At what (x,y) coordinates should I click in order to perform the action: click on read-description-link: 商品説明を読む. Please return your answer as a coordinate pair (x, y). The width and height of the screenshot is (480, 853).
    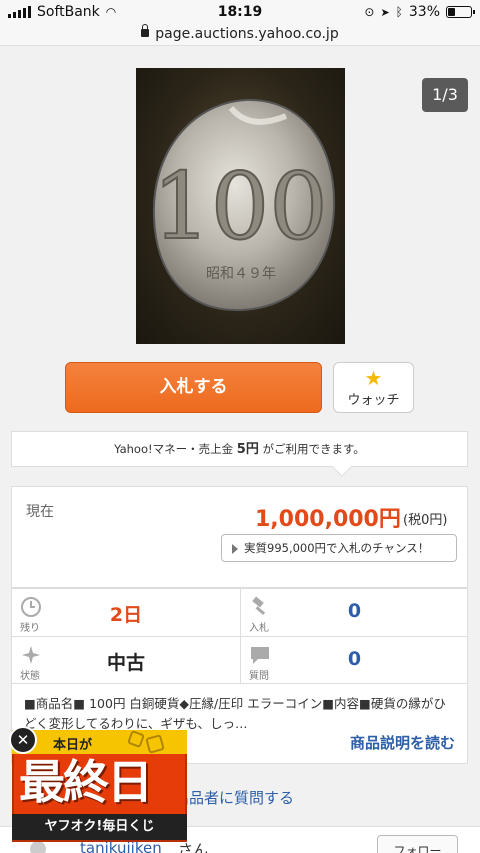
    Looking at the image, I should click on (402, 743).